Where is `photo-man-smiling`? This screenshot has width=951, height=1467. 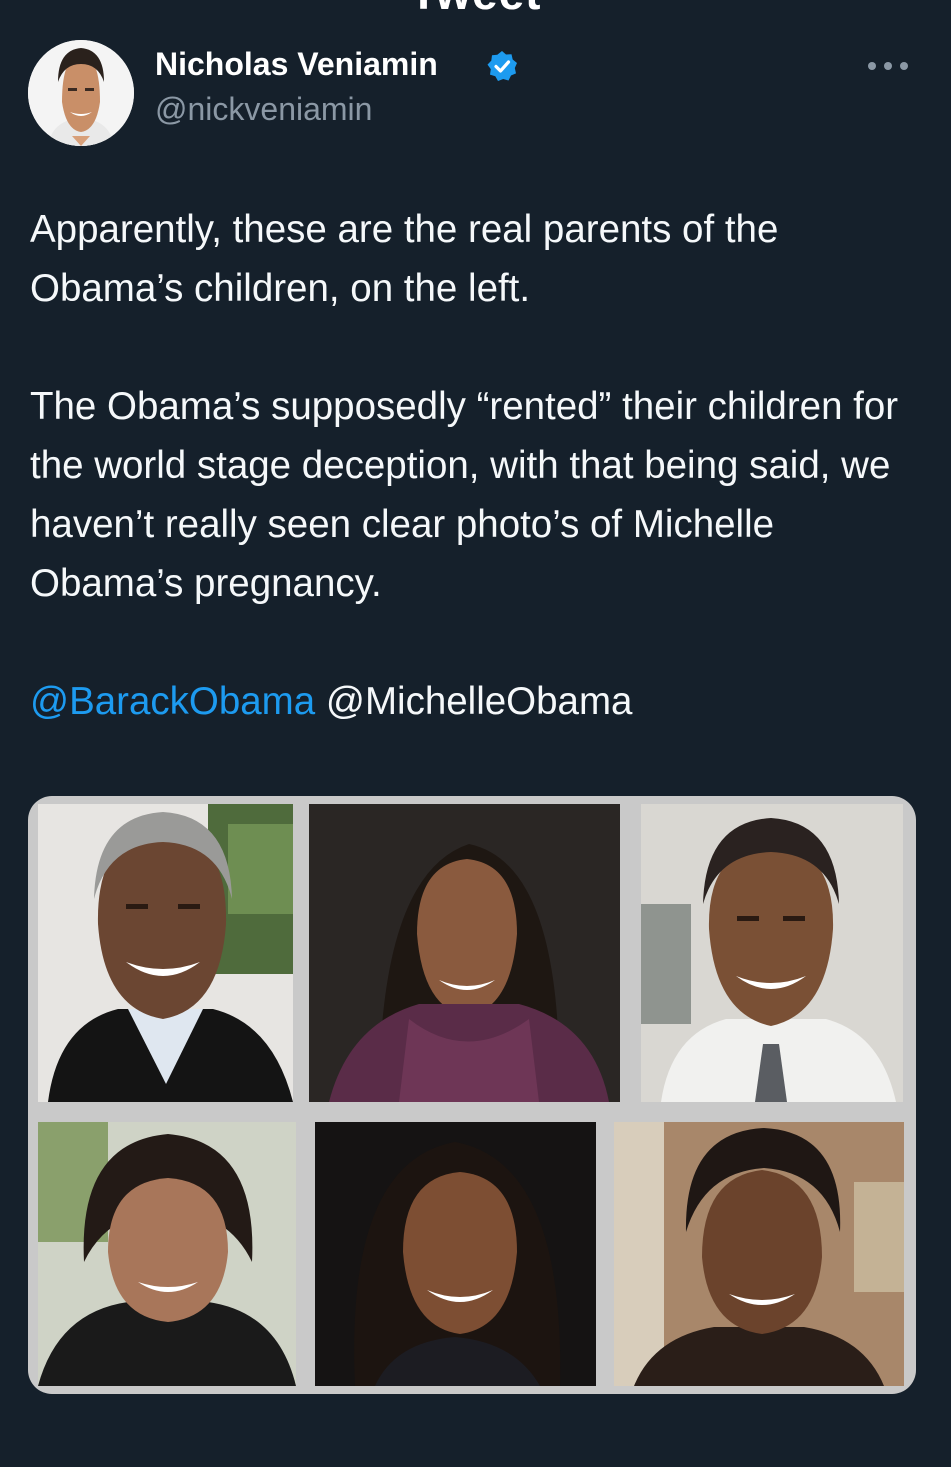 photo-man-smiling is located at coordinates (165, 953).